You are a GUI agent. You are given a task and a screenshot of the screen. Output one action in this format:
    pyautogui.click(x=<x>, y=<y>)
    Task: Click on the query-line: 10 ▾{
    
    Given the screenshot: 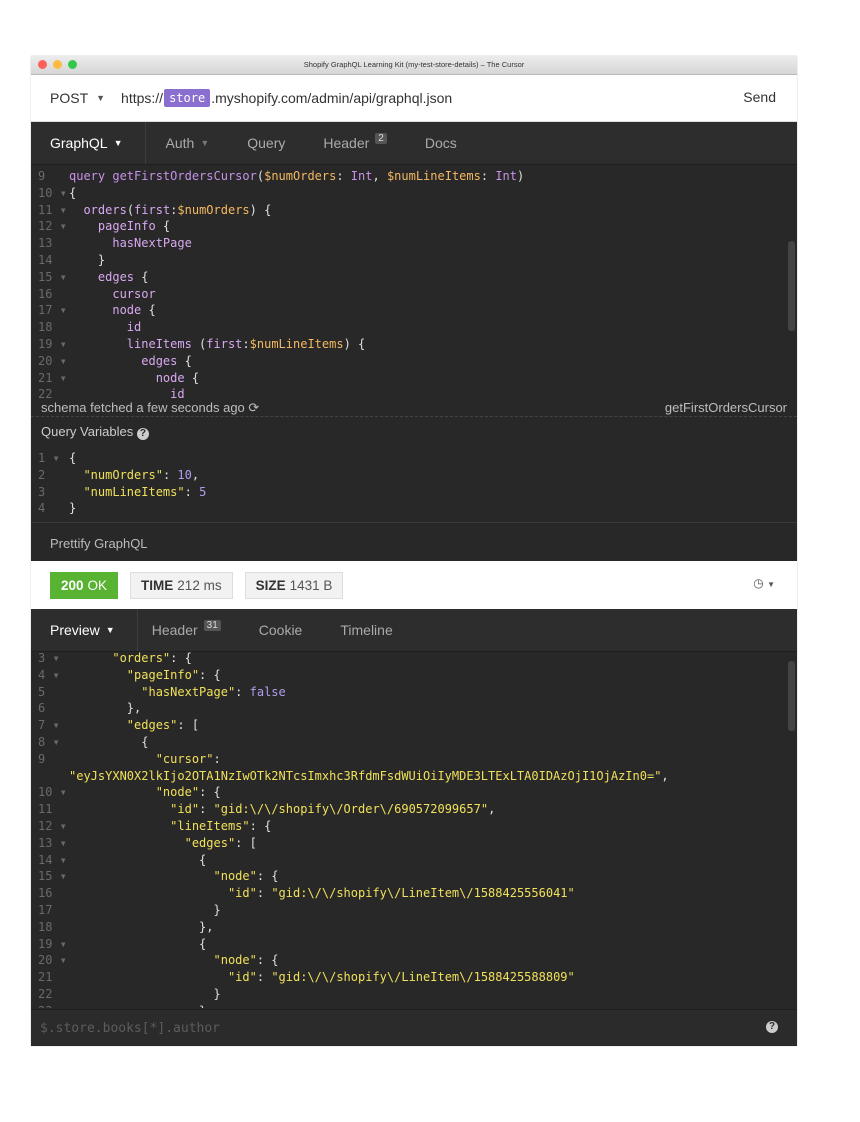 What is the action you would take?
    pyautogui.click(x=414, y=193)
    